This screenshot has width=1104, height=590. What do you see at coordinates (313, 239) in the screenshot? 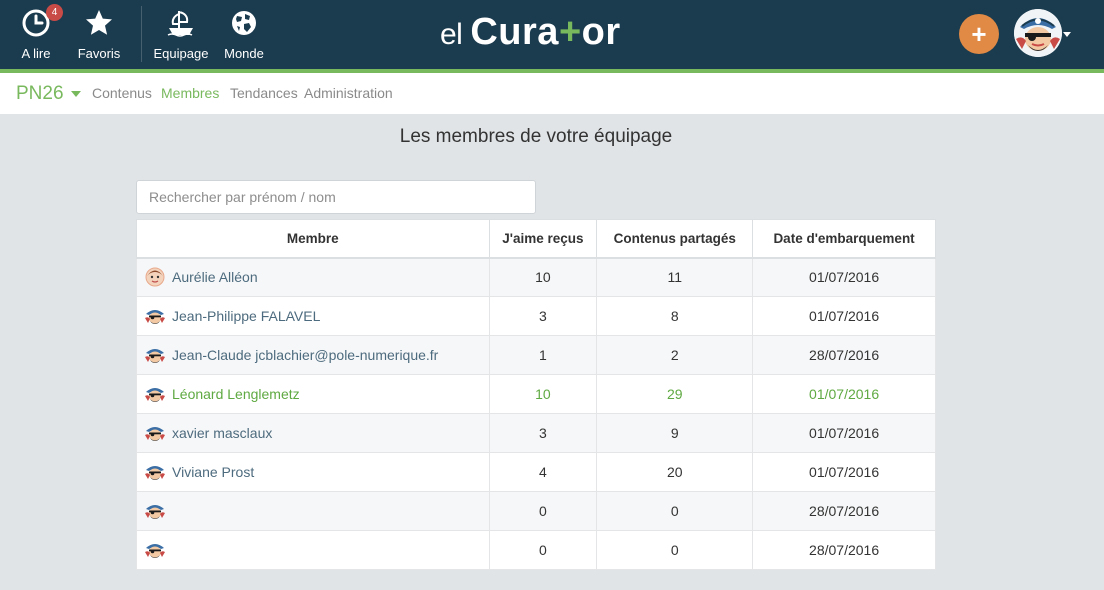
I see `column-header-membre: Membre` at bounding box center [313, 239].